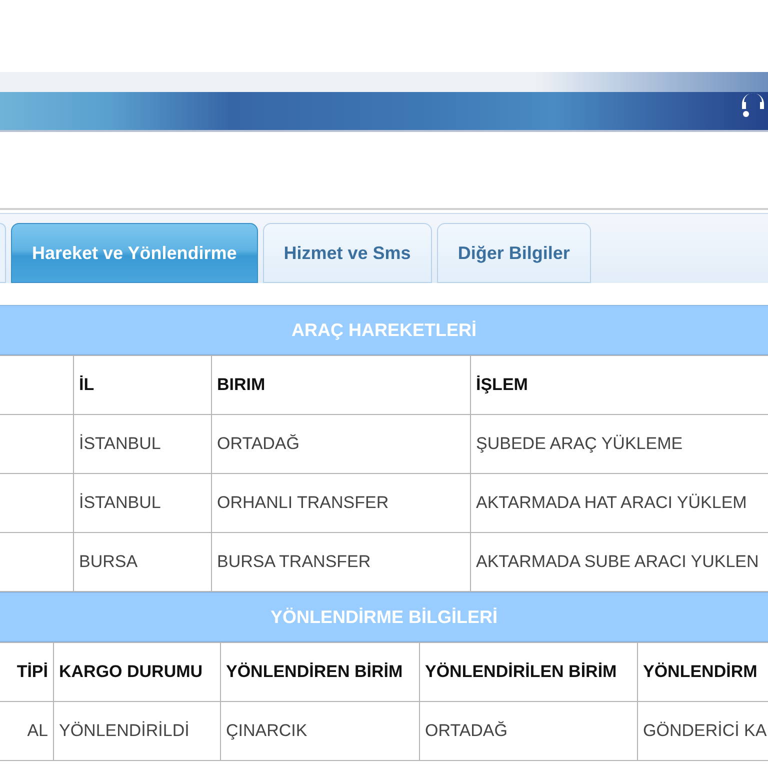 The image size is (768, 768). What do you see at coordinates (320, 731) in the screenshot?
I see `table-cell: ÇINARCIK` at bounding box center [320, 731].